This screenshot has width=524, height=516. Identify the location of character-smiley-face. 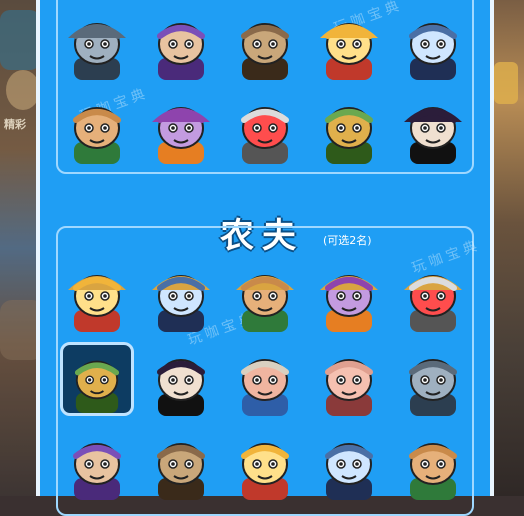
(433, 463).